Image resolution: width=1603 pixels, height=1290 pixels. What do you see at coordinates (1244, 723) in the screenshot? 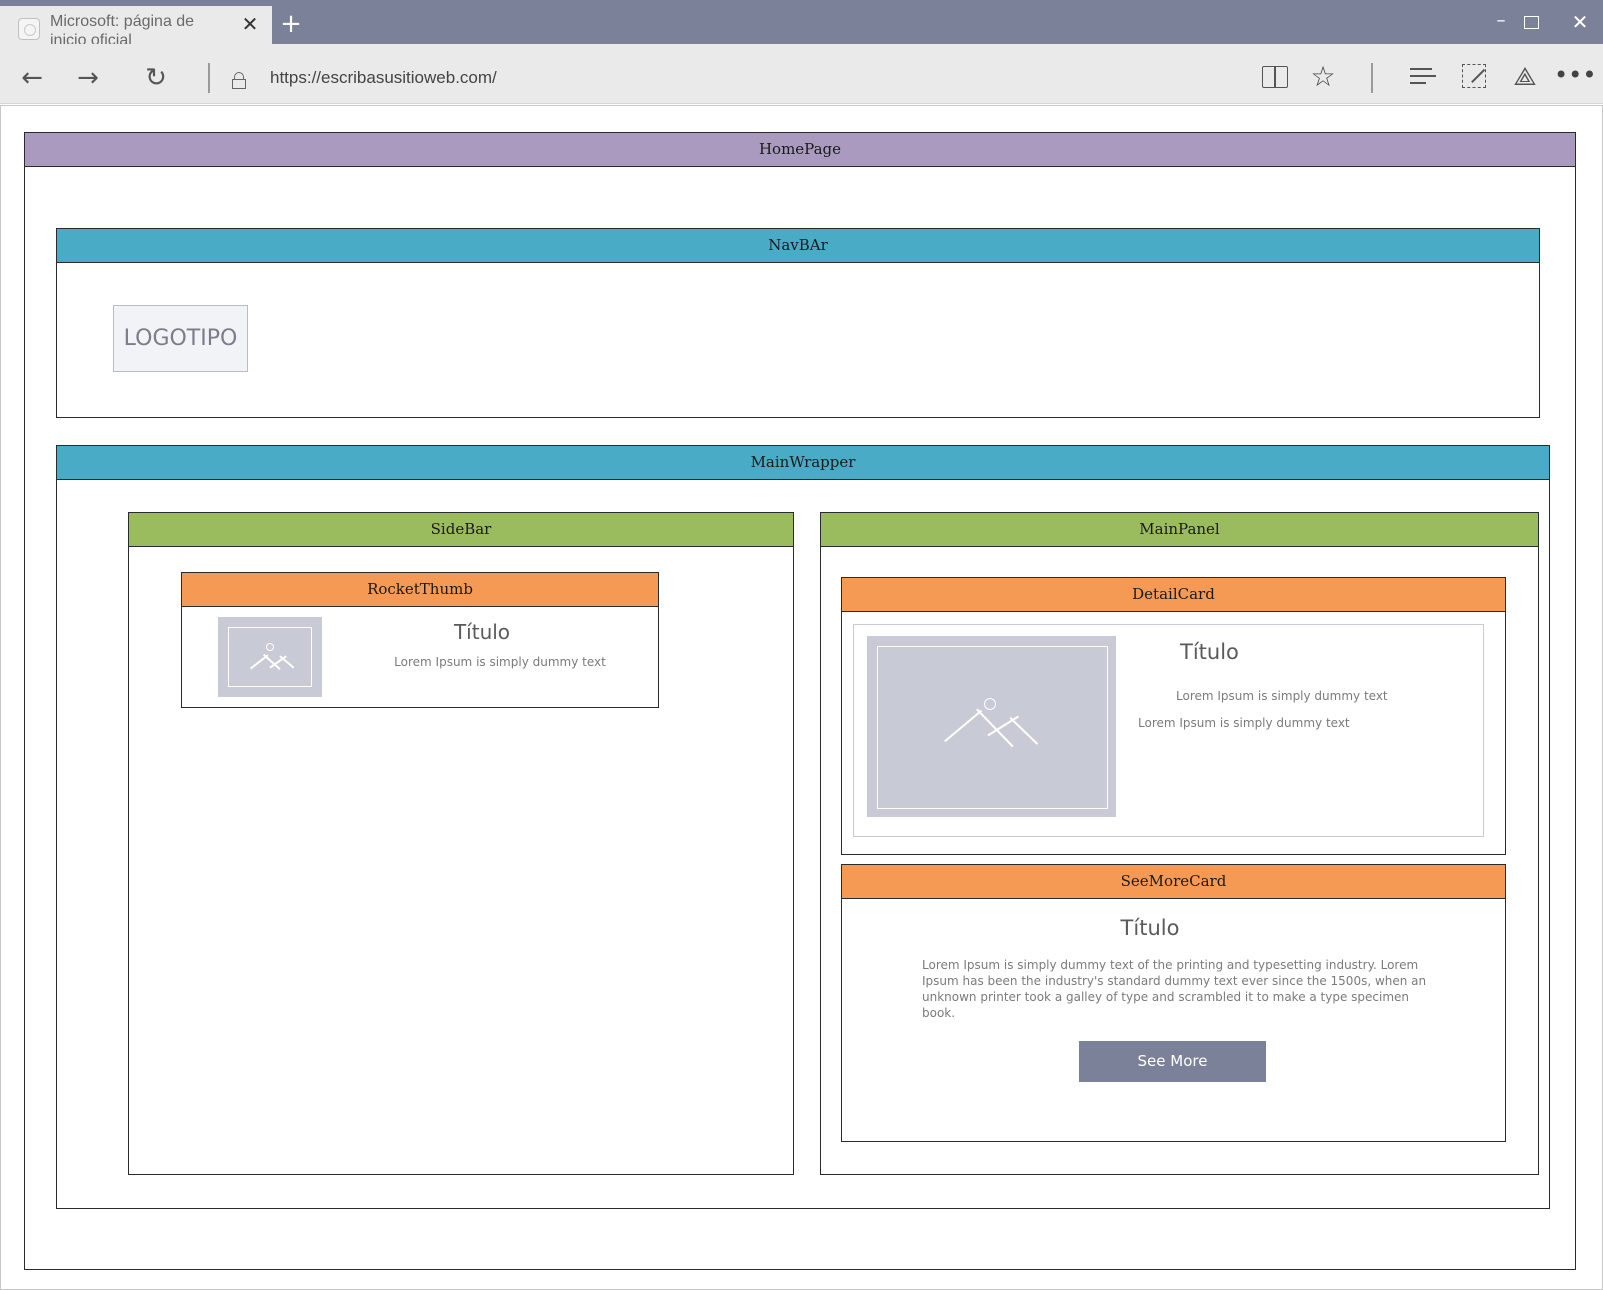
I see `detailcard-text-2: Lorem Ipsum is simply dummy text` at bounding box center [1244, 723].